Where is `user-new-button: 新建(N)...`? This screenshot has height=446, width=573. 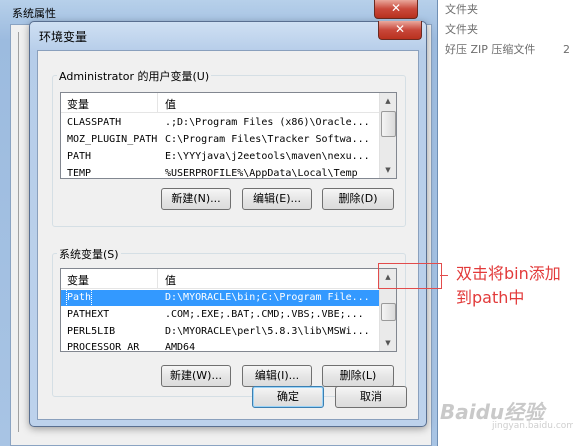
user-new-button: 新建(N)... is located at coordinates (196, 199).